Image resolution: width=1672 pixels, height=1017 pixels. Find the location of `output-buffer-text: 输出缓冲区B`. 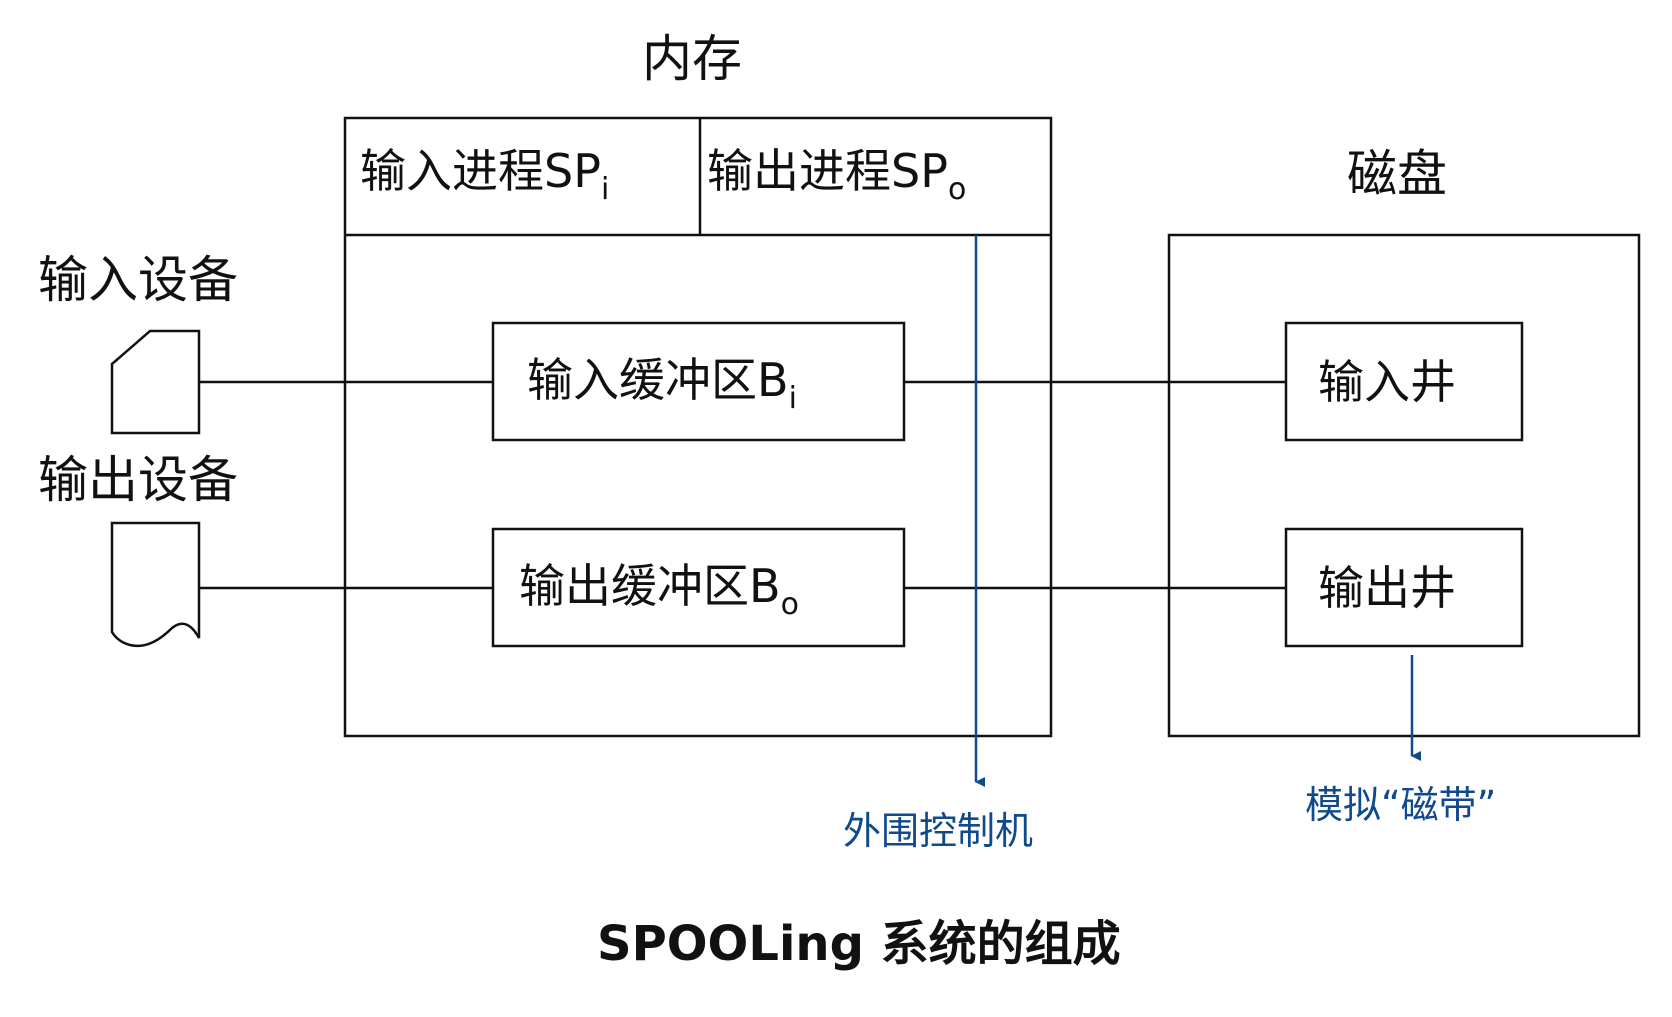

output-buffer-text: 输出缓冲区B is located at coordinates (650, 586).